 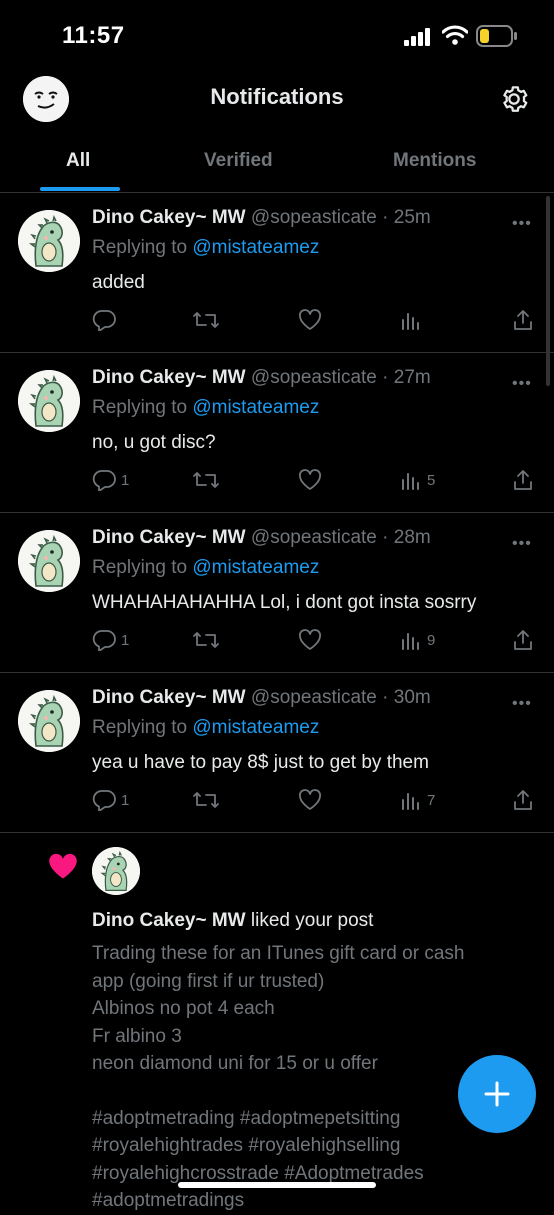 I want to click on tab-verified: Verified, so click(x=238, y=161).